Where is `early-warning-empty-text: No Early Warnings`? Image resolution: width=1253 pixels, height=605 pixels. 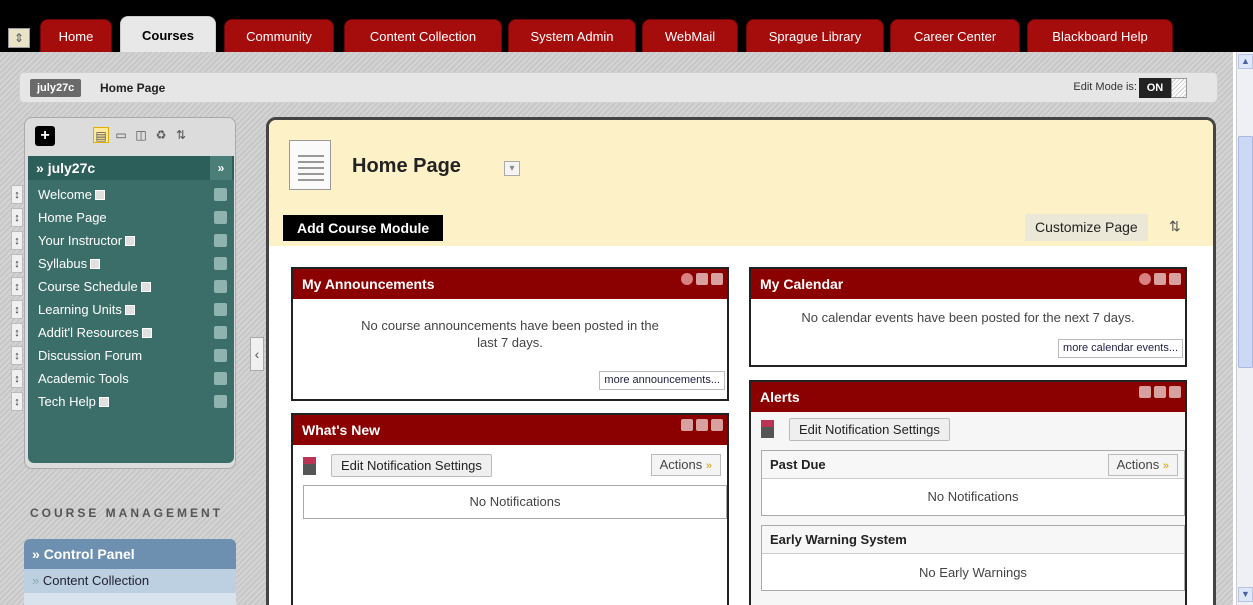 early-warning-empty-text: No Early Warnings is located at coordinates (973, 572).